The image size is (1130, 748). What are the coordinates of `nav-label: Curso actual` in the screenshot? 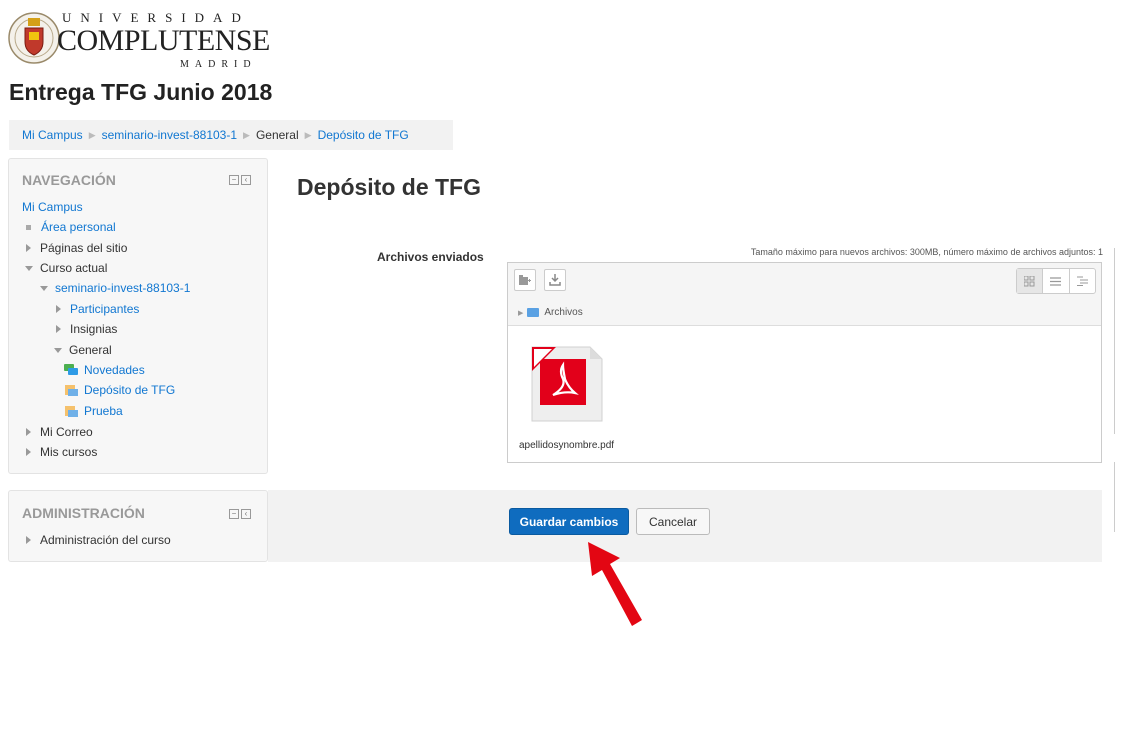 It's located at (74, 268).